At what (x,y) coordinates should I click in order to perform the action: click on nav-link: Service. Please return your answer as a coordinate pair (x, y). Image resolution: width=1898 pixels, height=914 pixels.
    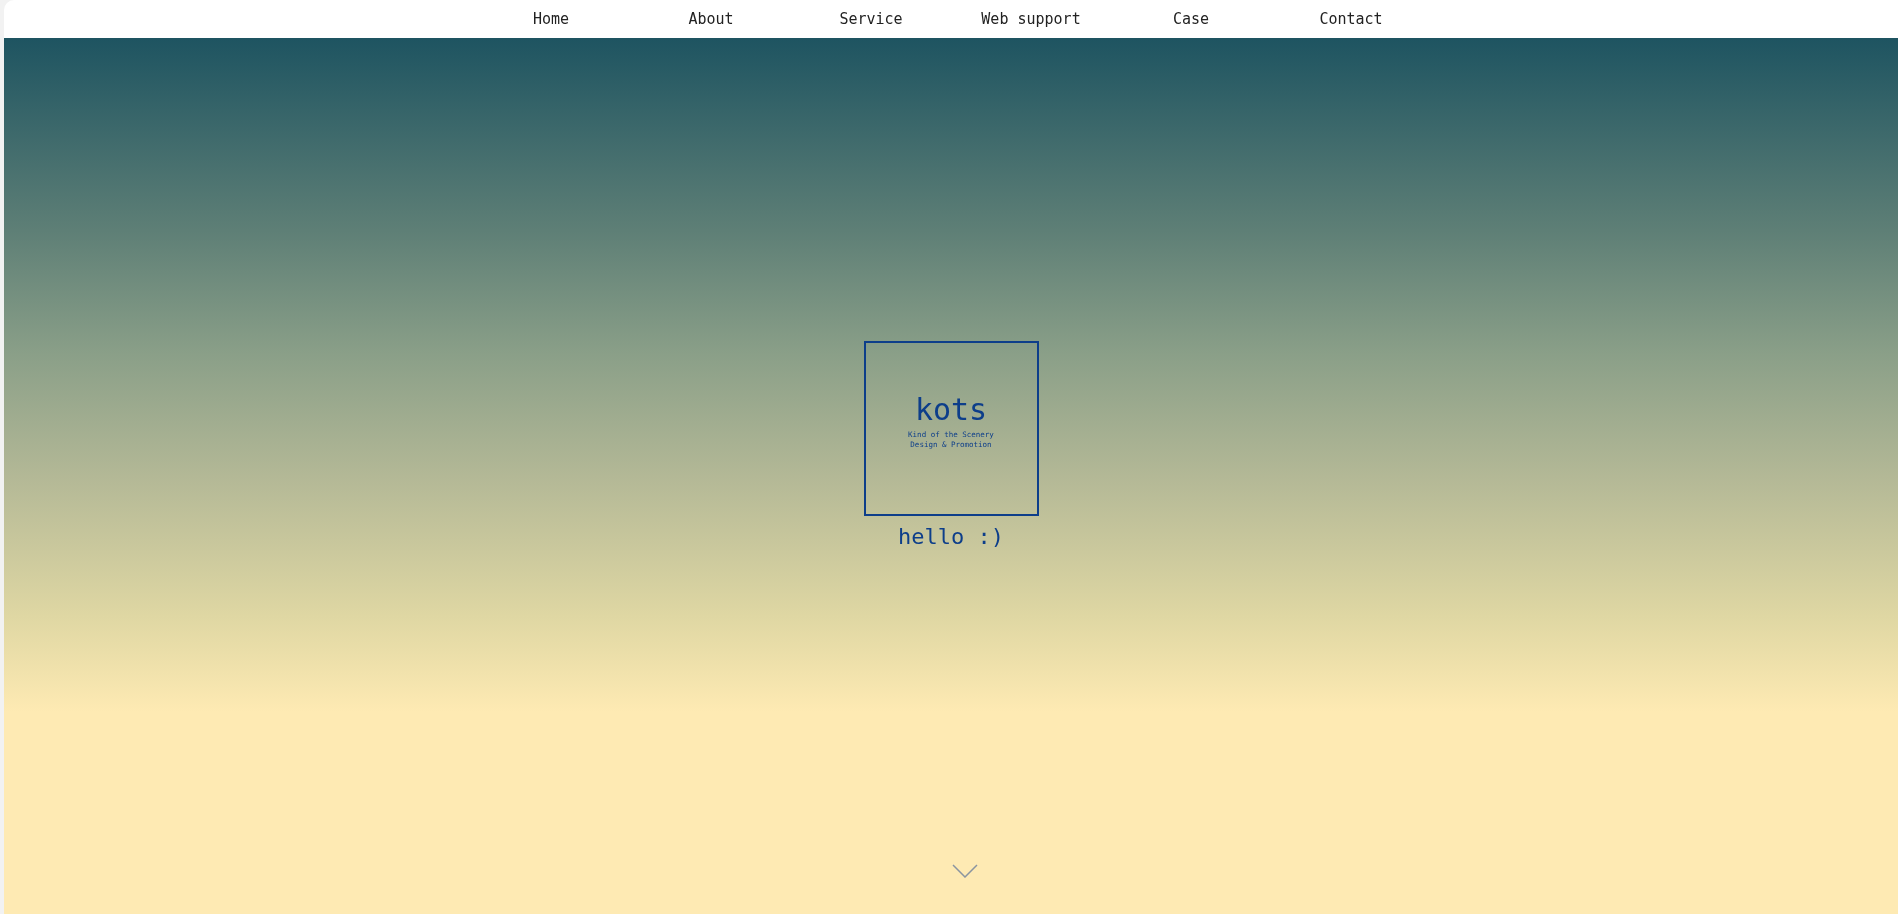
    Looking at the image, I should click on (871, 19).